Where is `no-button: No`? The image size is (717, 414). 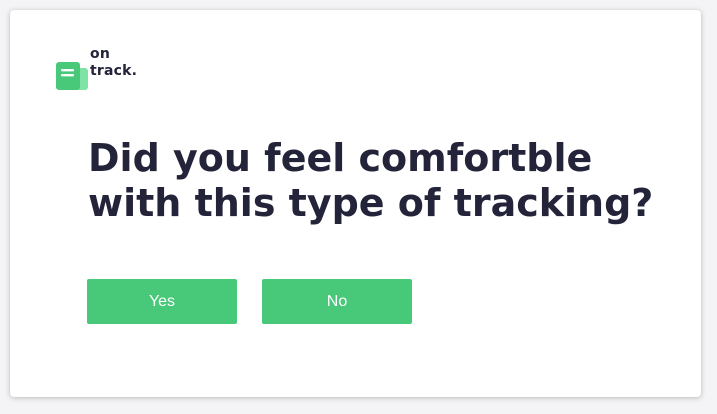 no-button: No is located at coordinates (337, 301).